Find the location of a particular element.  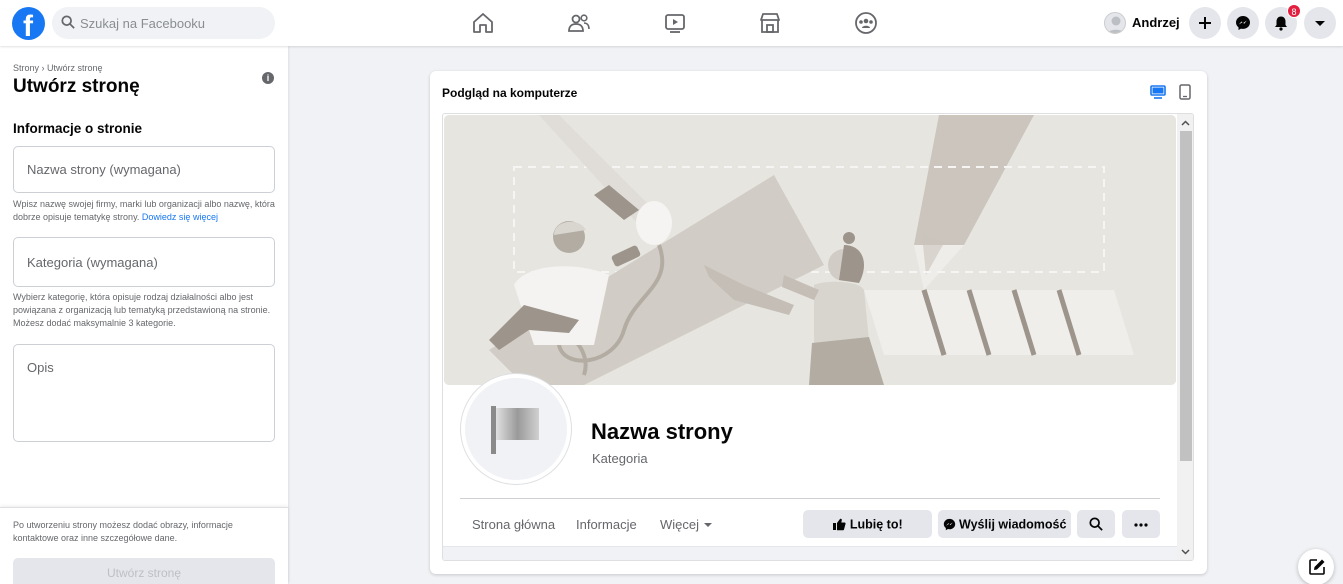

marketplace-icon is located at coordinates (770, 23).